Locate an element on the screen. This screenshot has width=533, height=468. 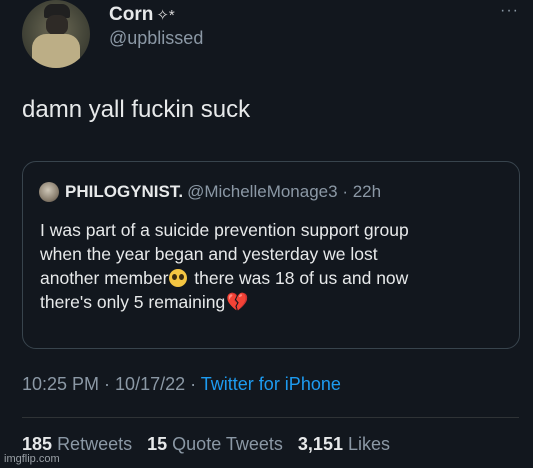
avatar-body is located at coordinates (56, 51).